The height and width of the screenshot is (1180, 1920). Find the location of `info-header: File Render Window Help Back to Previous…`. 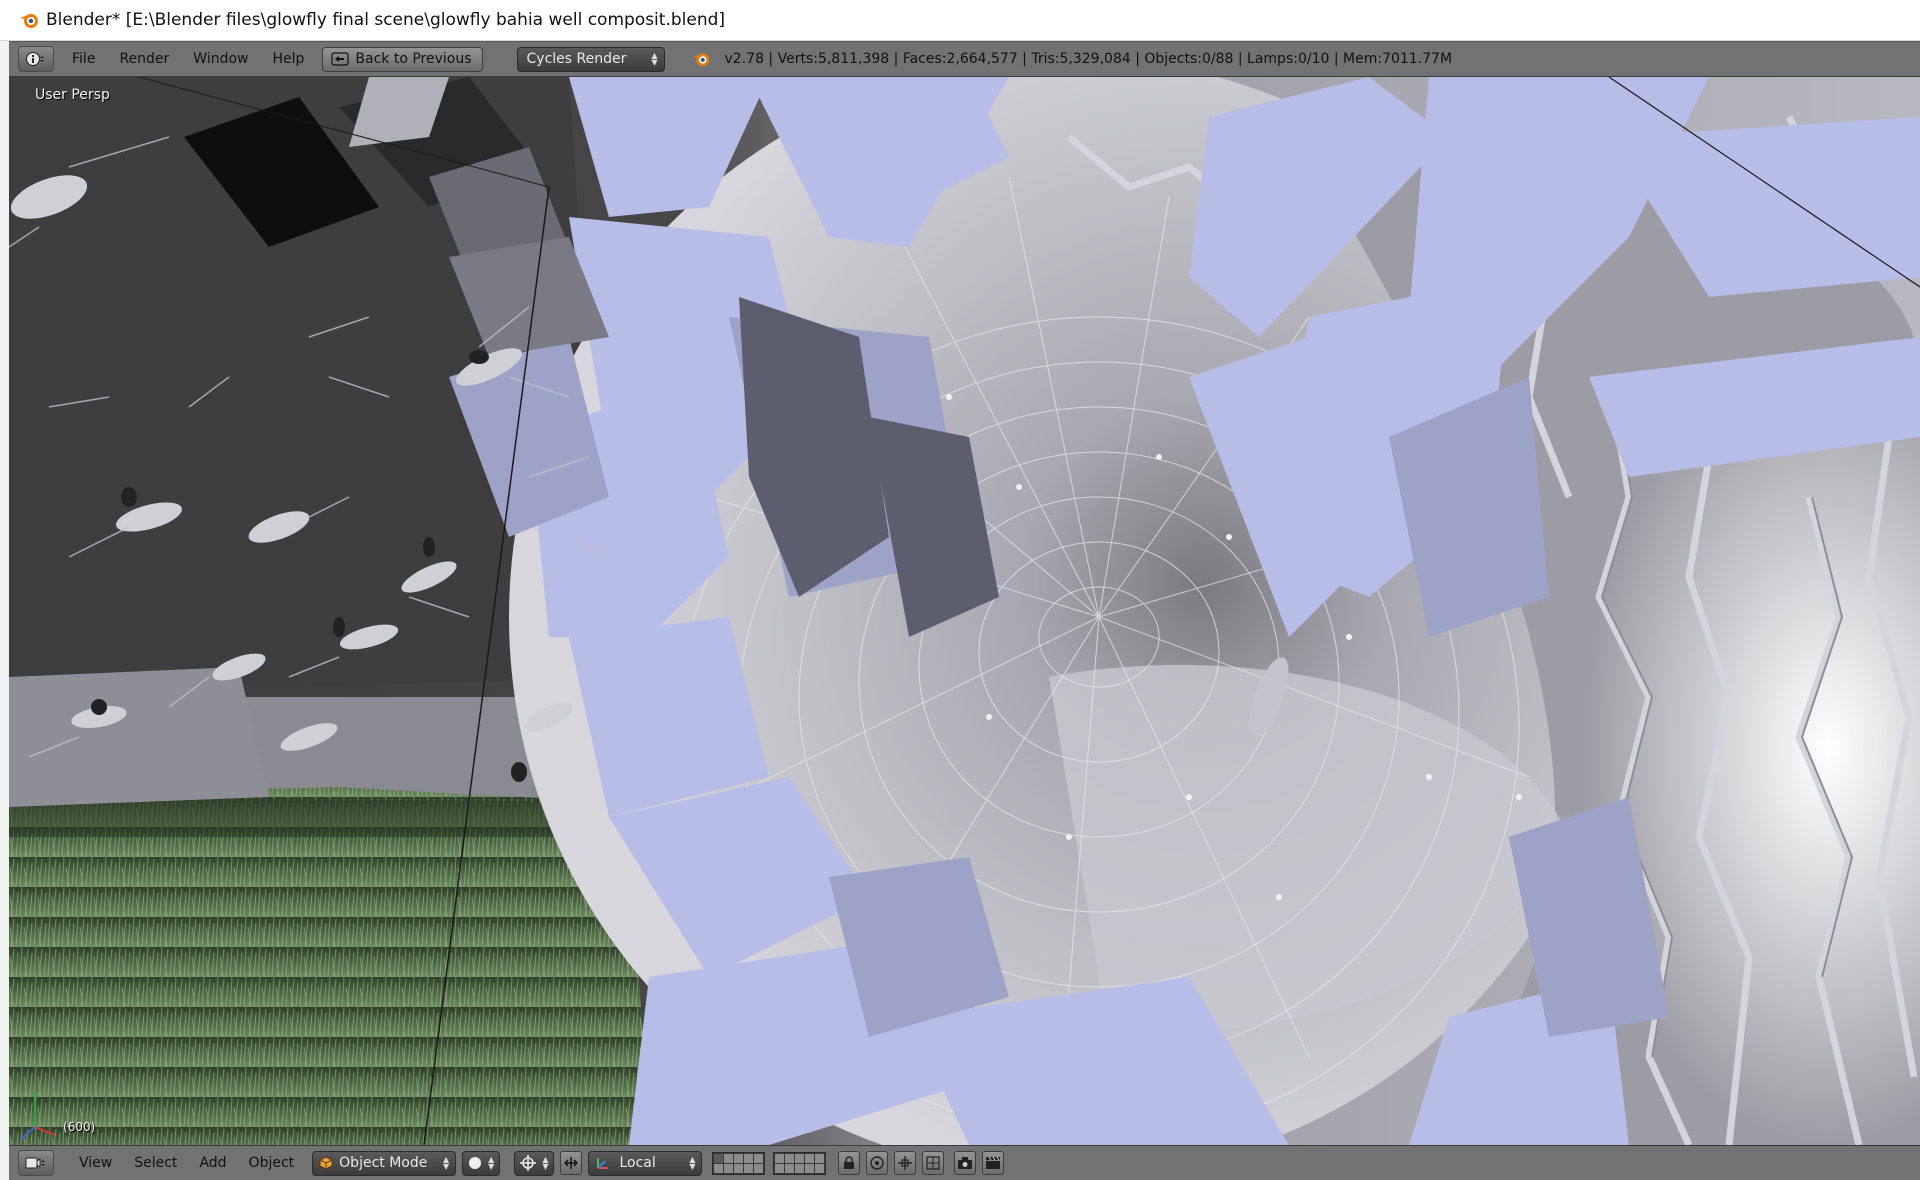

info-header: File Render Window Help Back to Previous… is located at coordinates (964, 59).